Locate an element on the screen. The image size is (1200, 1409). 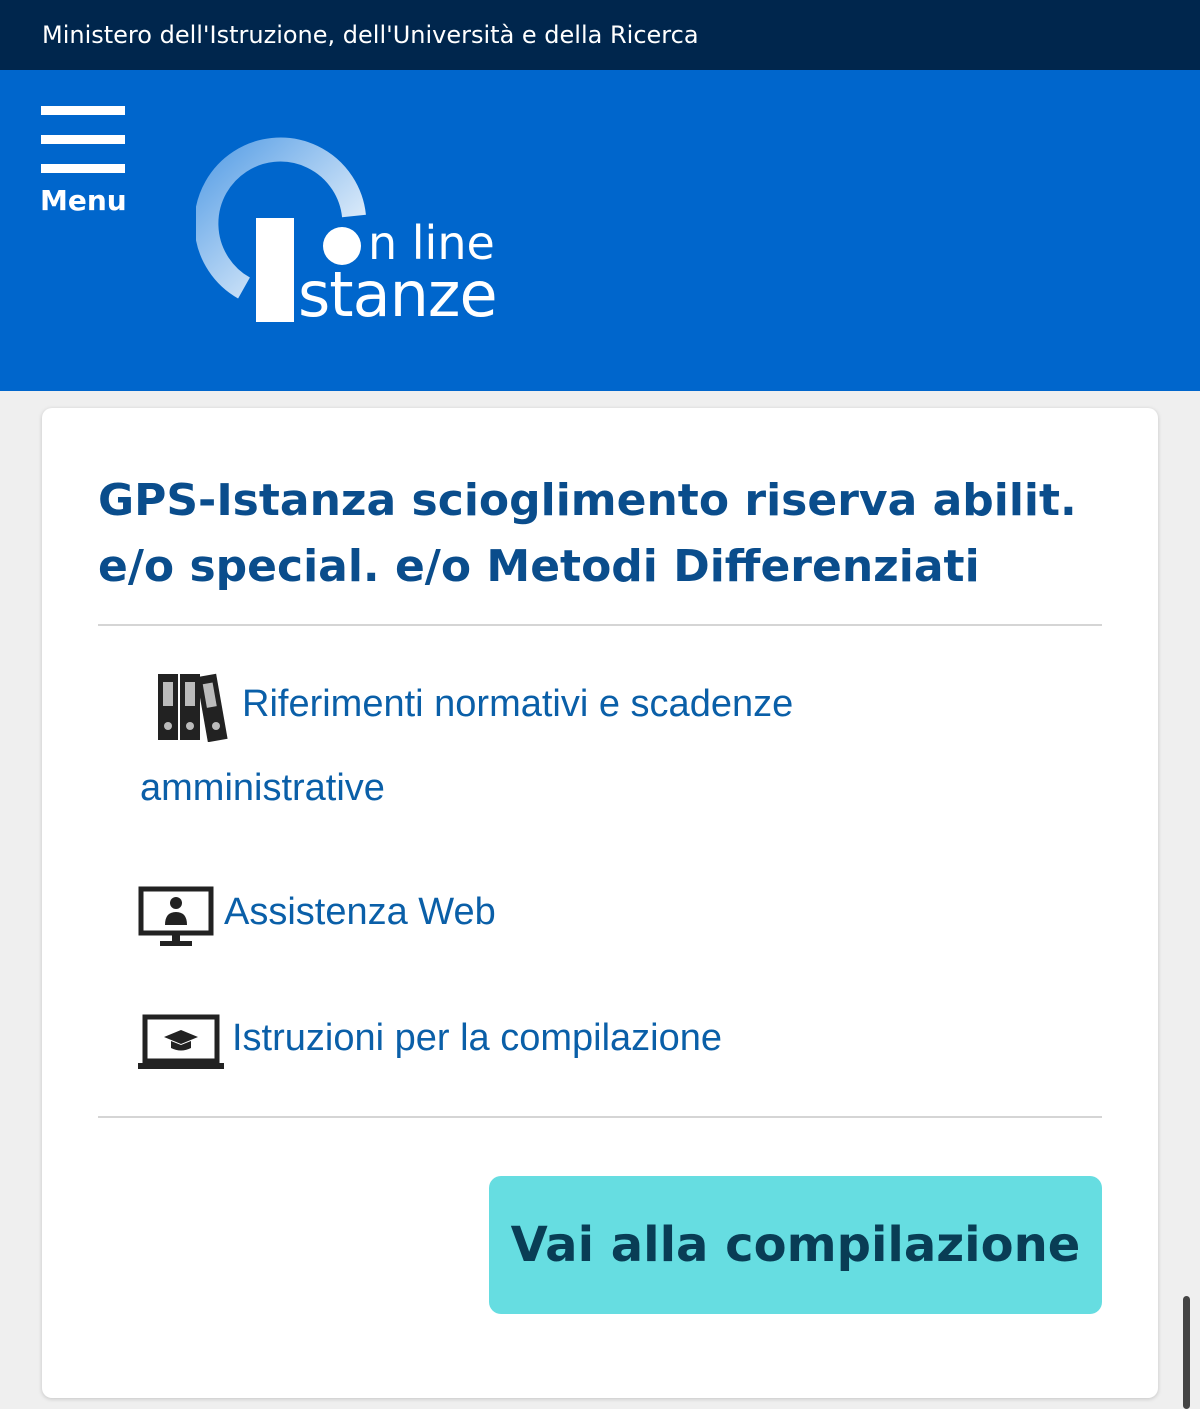
laptop-graduation-icon is located at coordinates (181, 1041).